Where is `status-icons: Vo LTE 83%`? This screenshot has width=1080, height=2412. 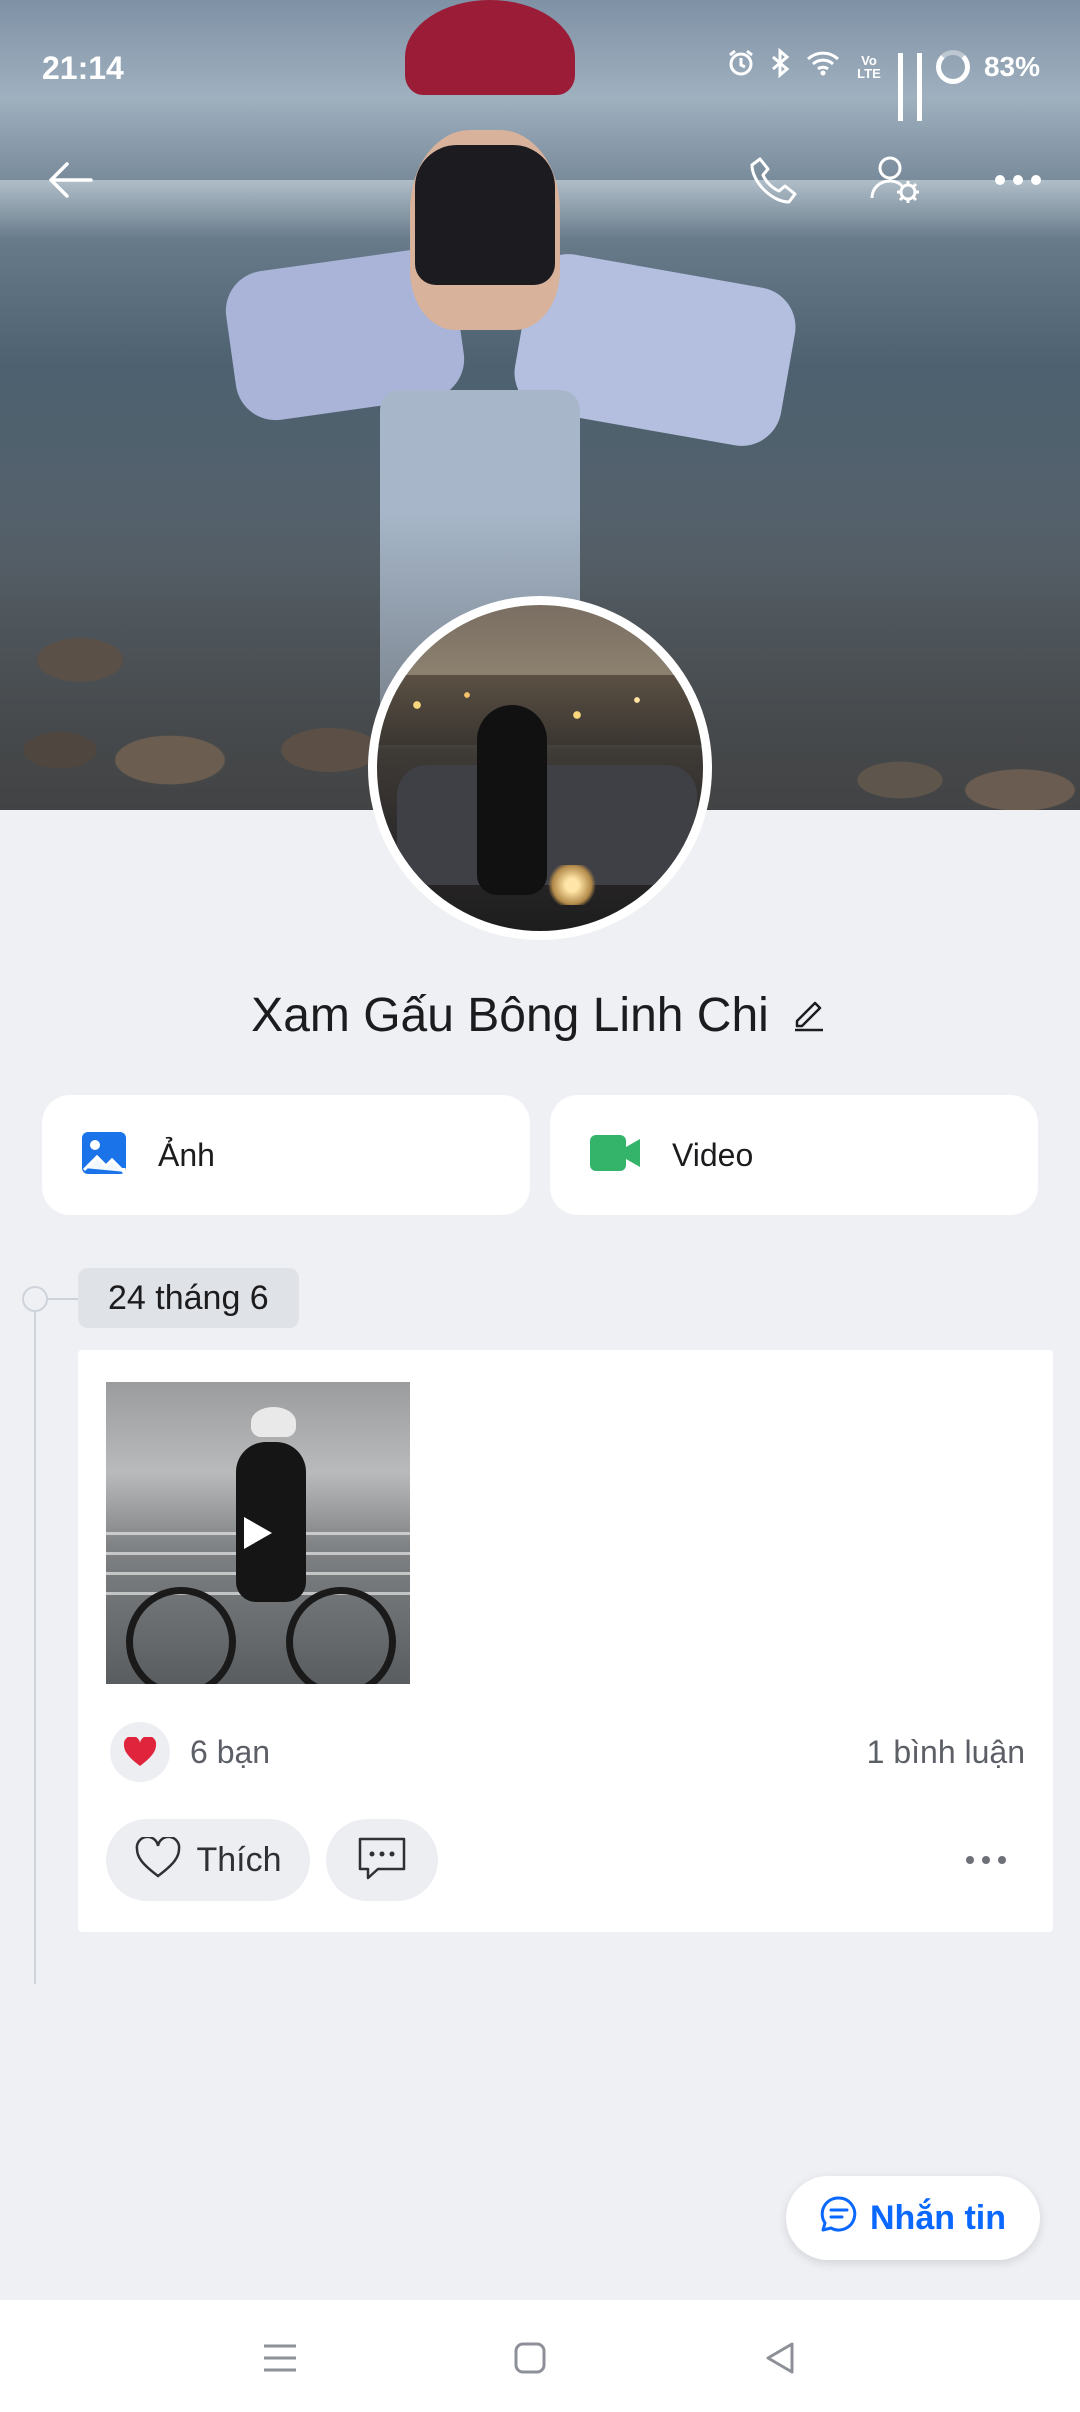
status-icons: Vo LTE 83% is located at coordinates (883, 84).